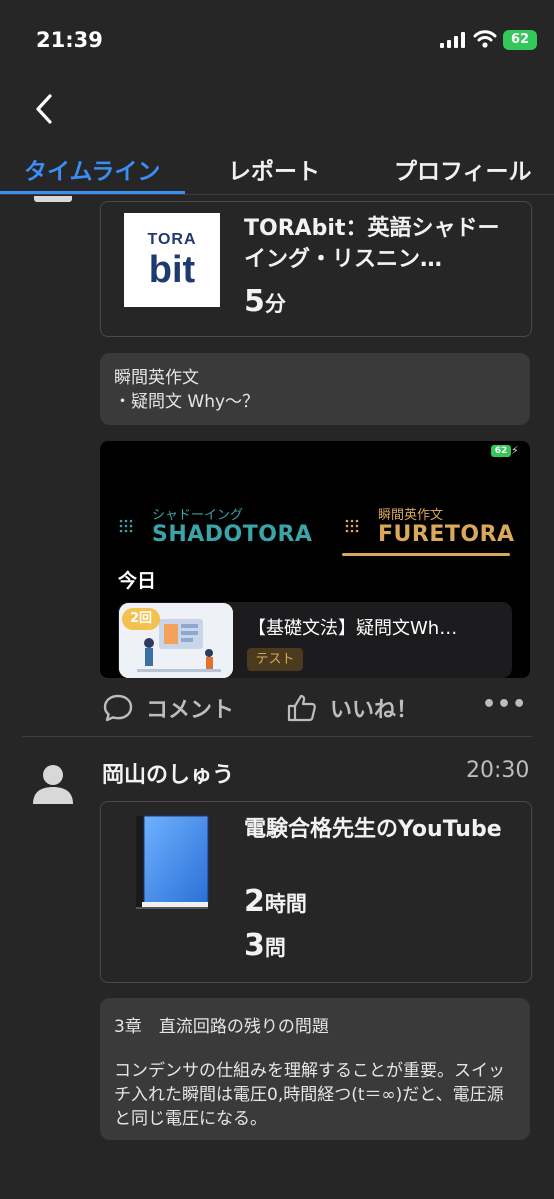 This screenshot has width=554, height=1199. Describe the element at coordinates (118, 708) in the screenshot. I see `comment-bubble-icon` at that location.